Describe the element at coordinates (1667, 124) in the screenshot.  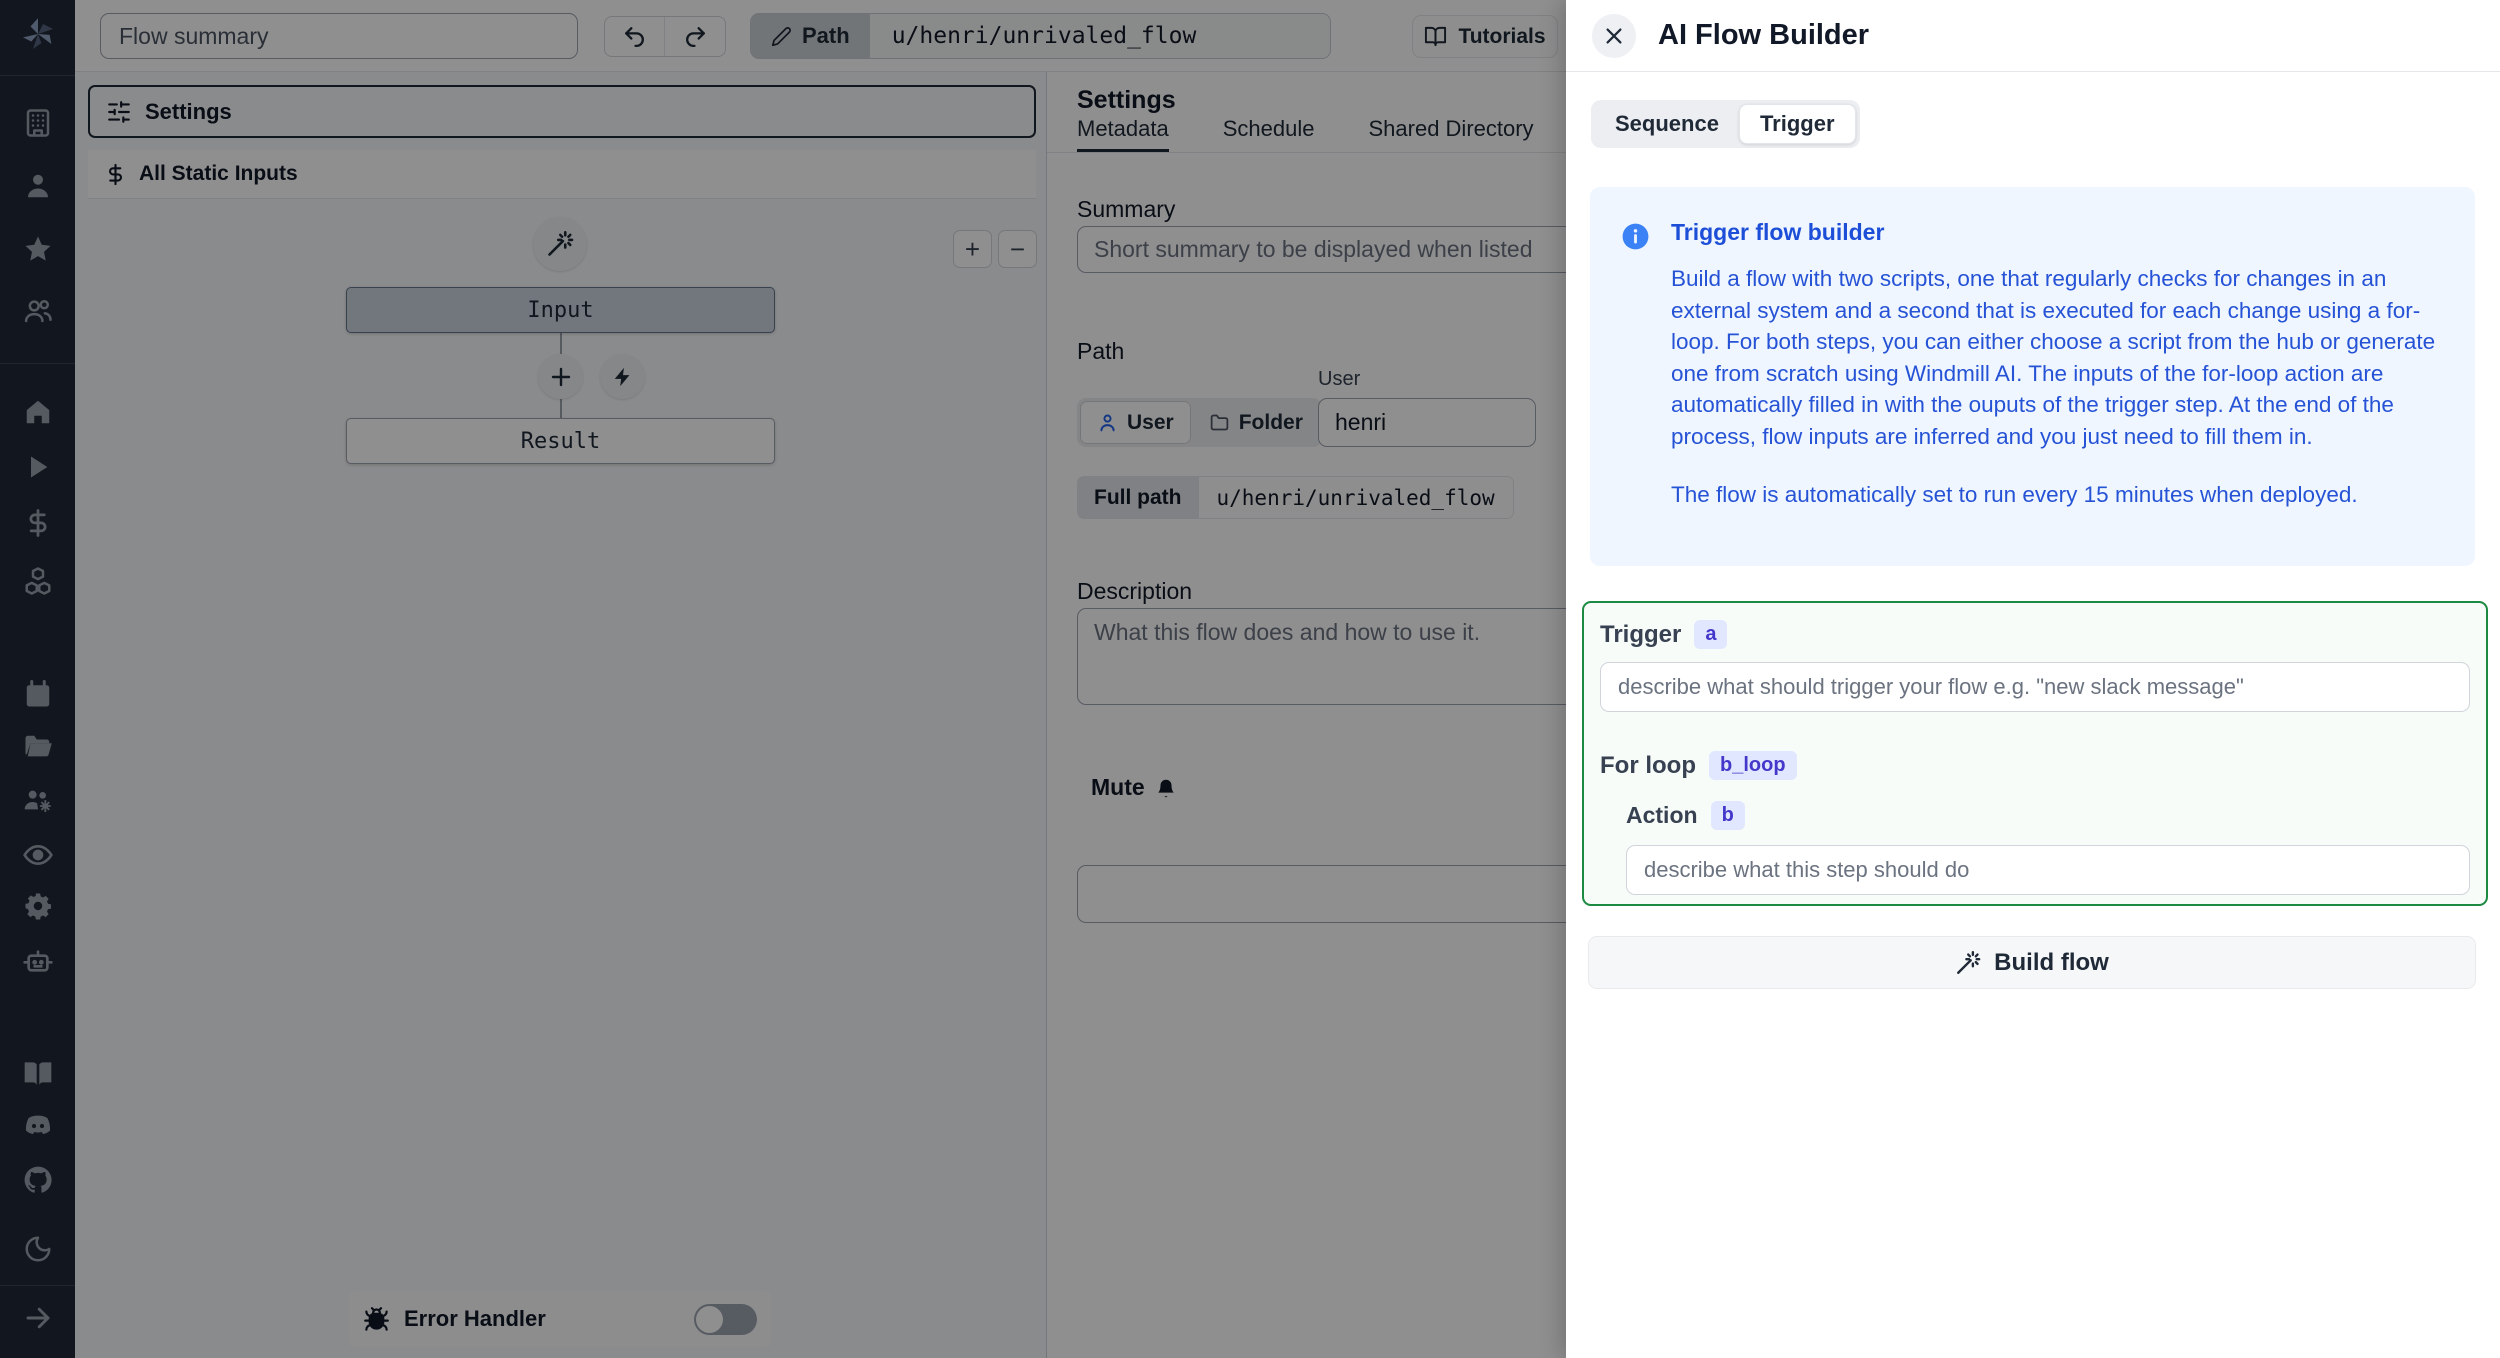
I see `tab-sequence: Sequence` at that location.